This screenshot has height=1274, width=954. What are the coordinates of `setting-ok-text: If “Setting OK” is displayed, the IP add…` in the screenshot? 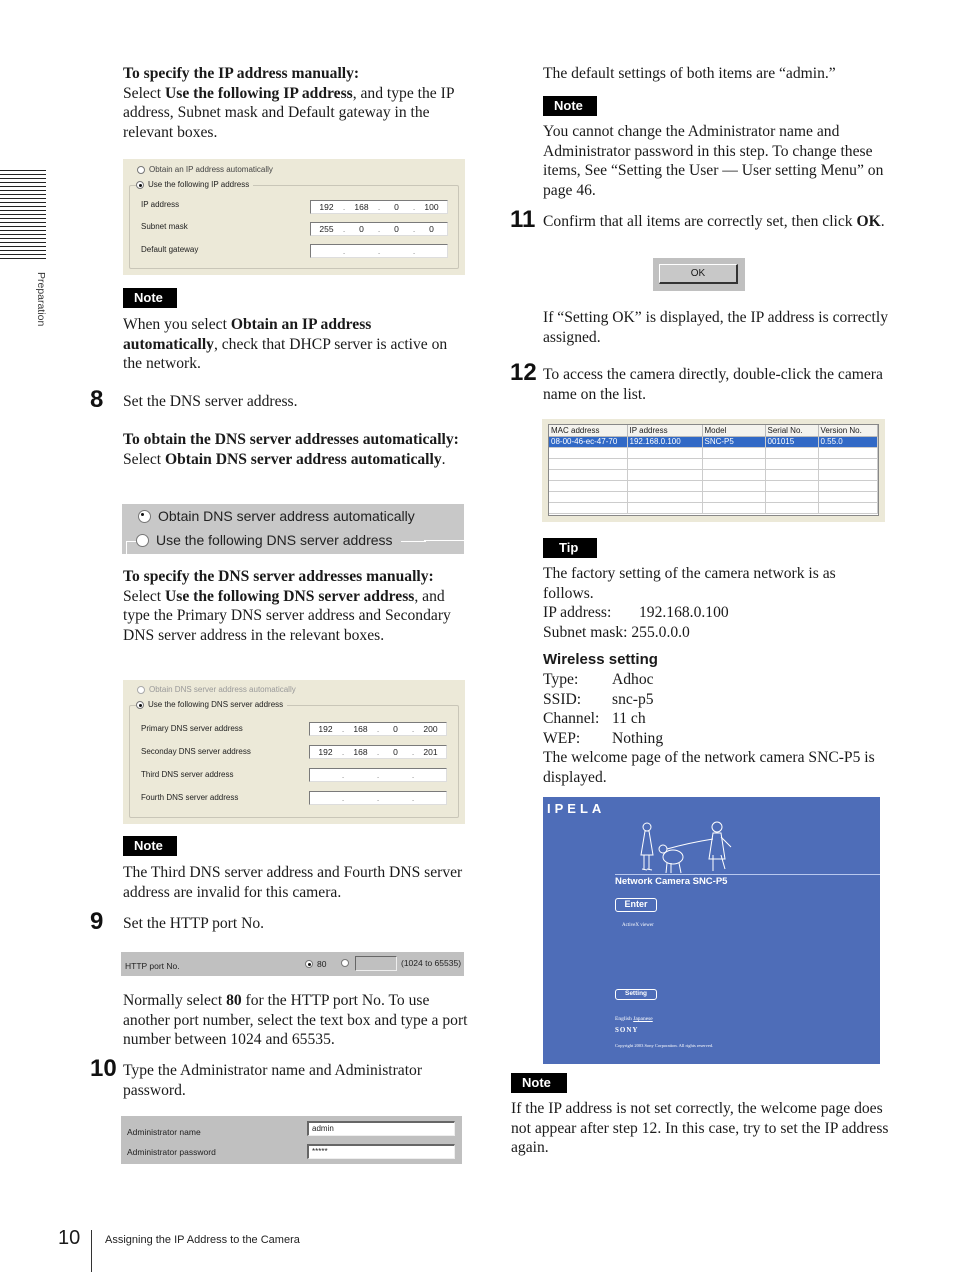 It's located at (715, 327).